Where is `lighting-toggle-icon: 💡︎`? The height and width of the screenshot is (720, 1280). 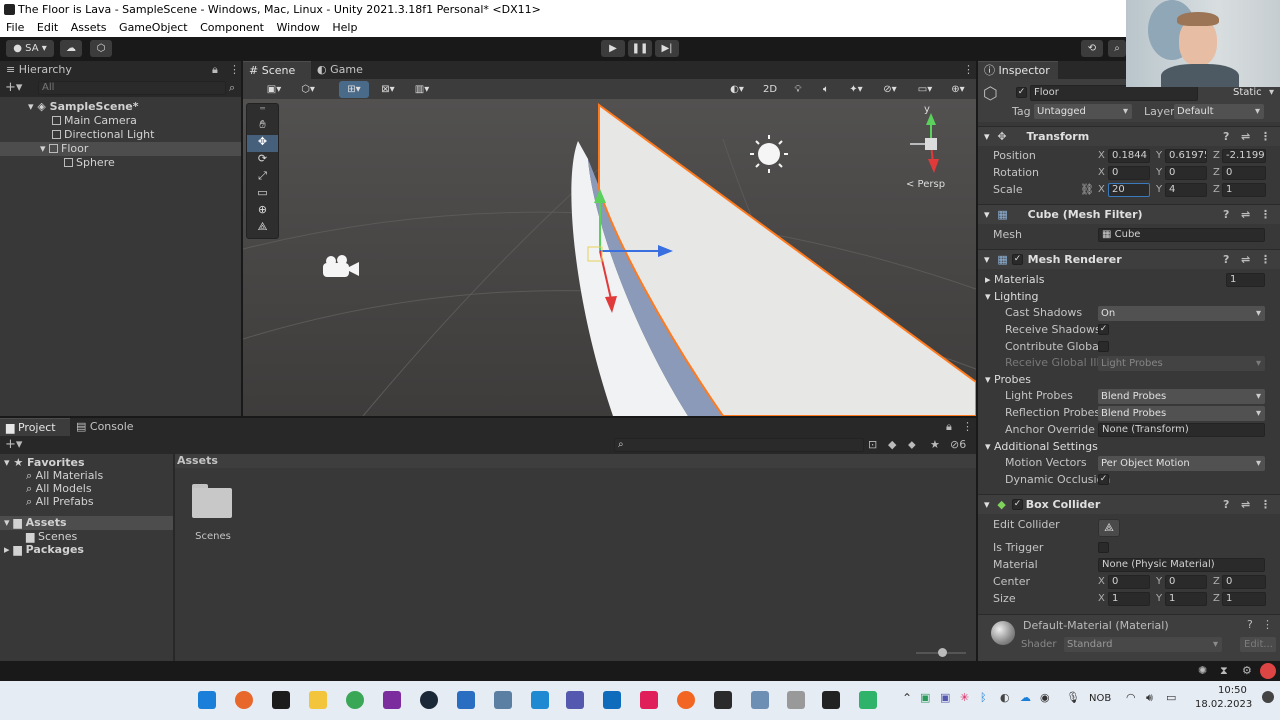
lighting-toggle-icon: 💡︎ is located at coordinates (798, 89).